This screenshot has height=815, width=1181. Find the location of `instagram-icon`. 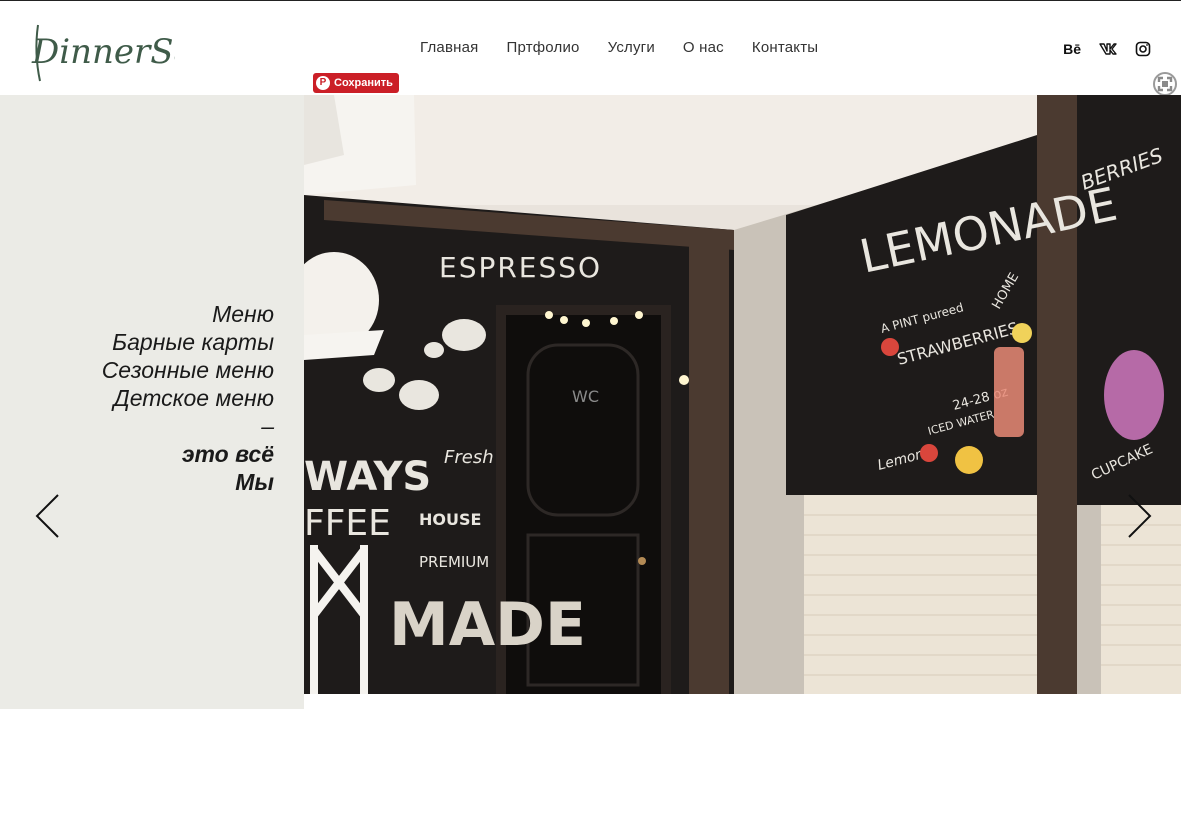

instagram-icon is located at coordinates (1143, 49).